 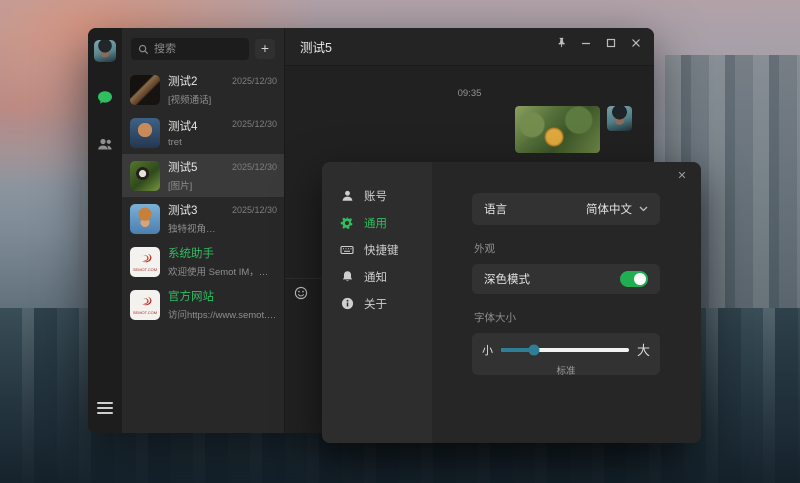 I want to click on close-icon, so click(x=636, y=42).